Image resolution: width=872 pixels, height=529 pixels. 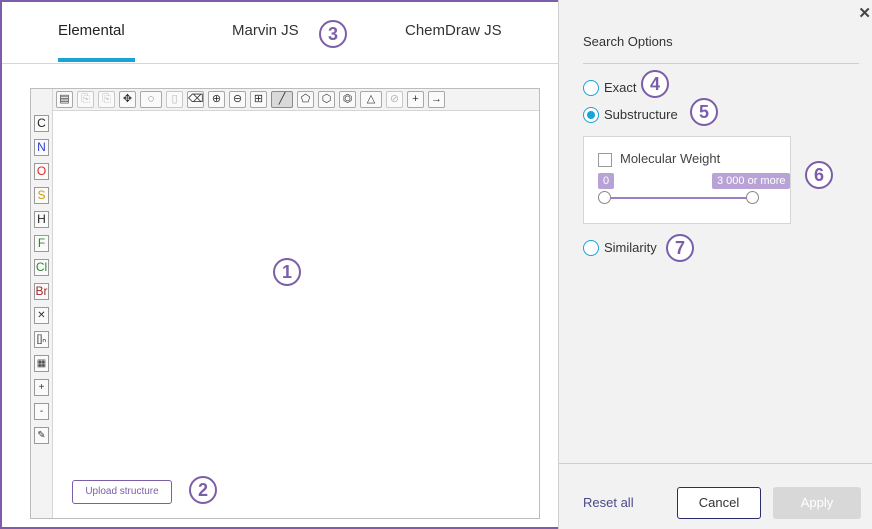 I want to click on slider-min-handle, so click(x=604, y=197).